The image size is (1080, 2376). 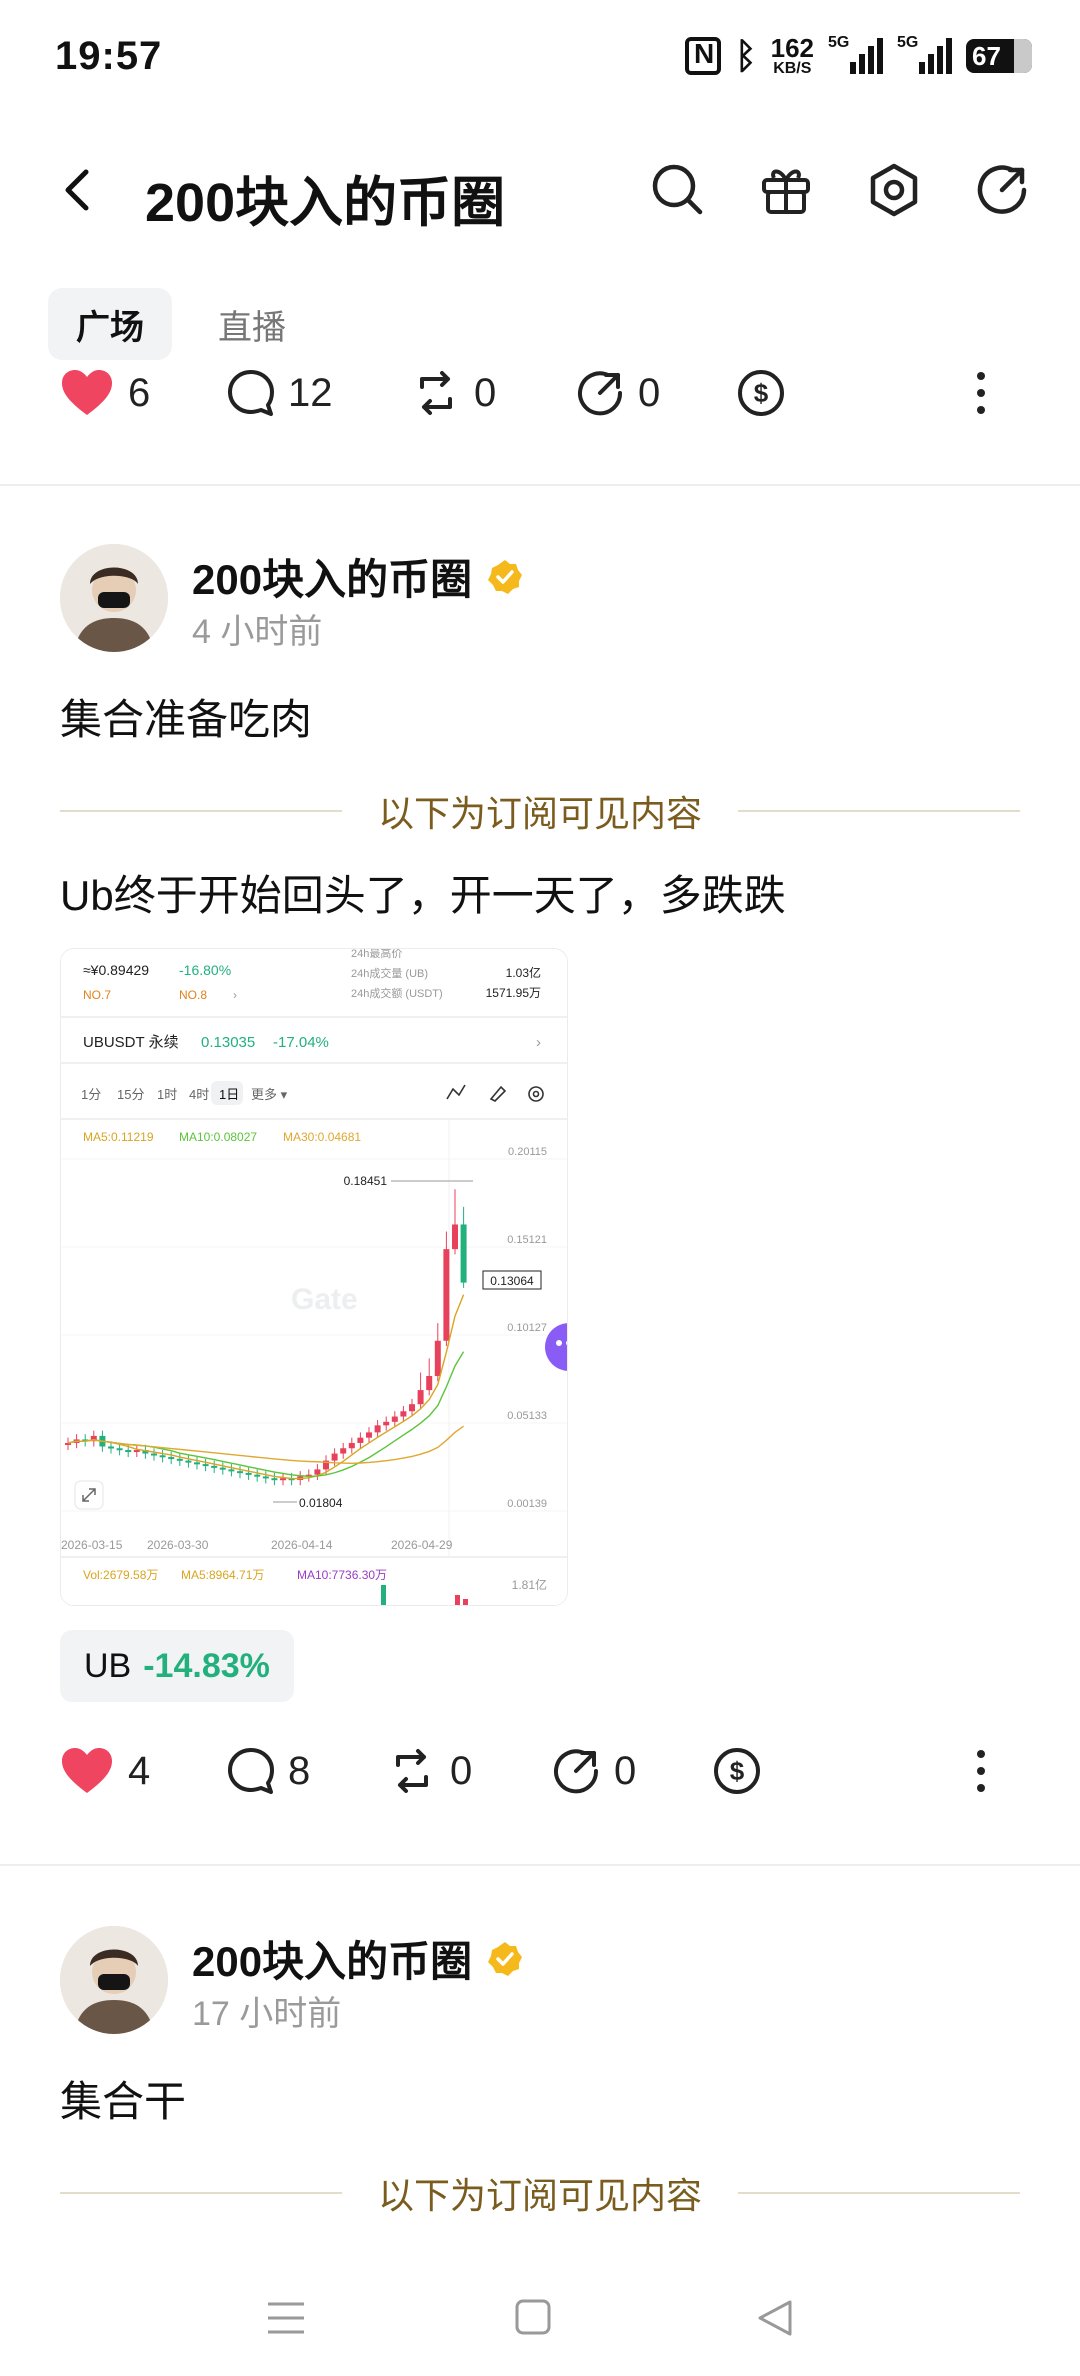 What do you see at coordinates (319, 393) in the screenshot?
I see `comment-button: 12` at bounding box center [319, 393].